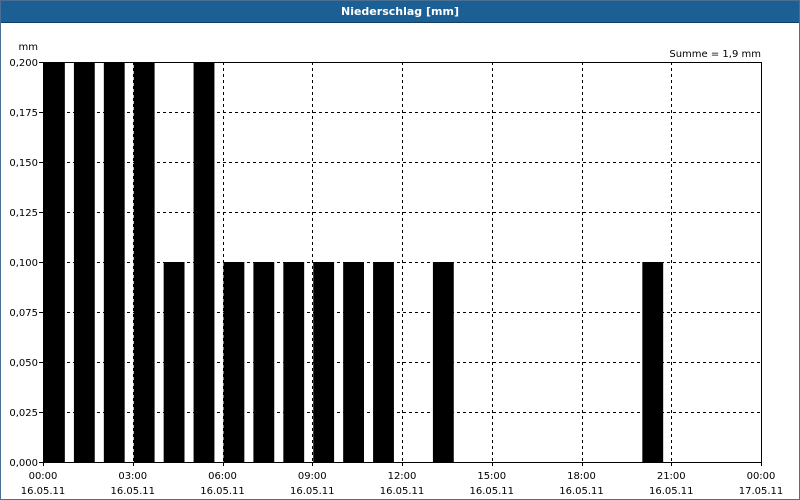 The image size is (800, 500). What do you see at coordinates (23, 413) in the screenshot?
I see `y-tick-label: 0,025` at bounding box center [23, 413].